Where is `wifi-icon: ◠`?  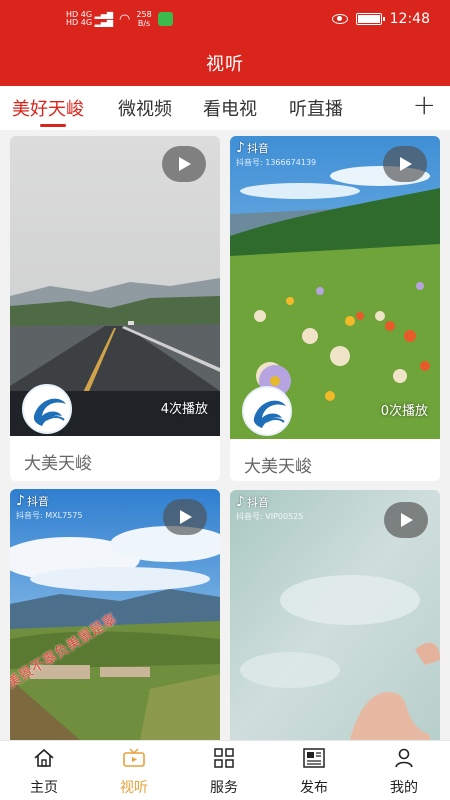 wifi-icon: ◠ is located at coordinates (125, 19).